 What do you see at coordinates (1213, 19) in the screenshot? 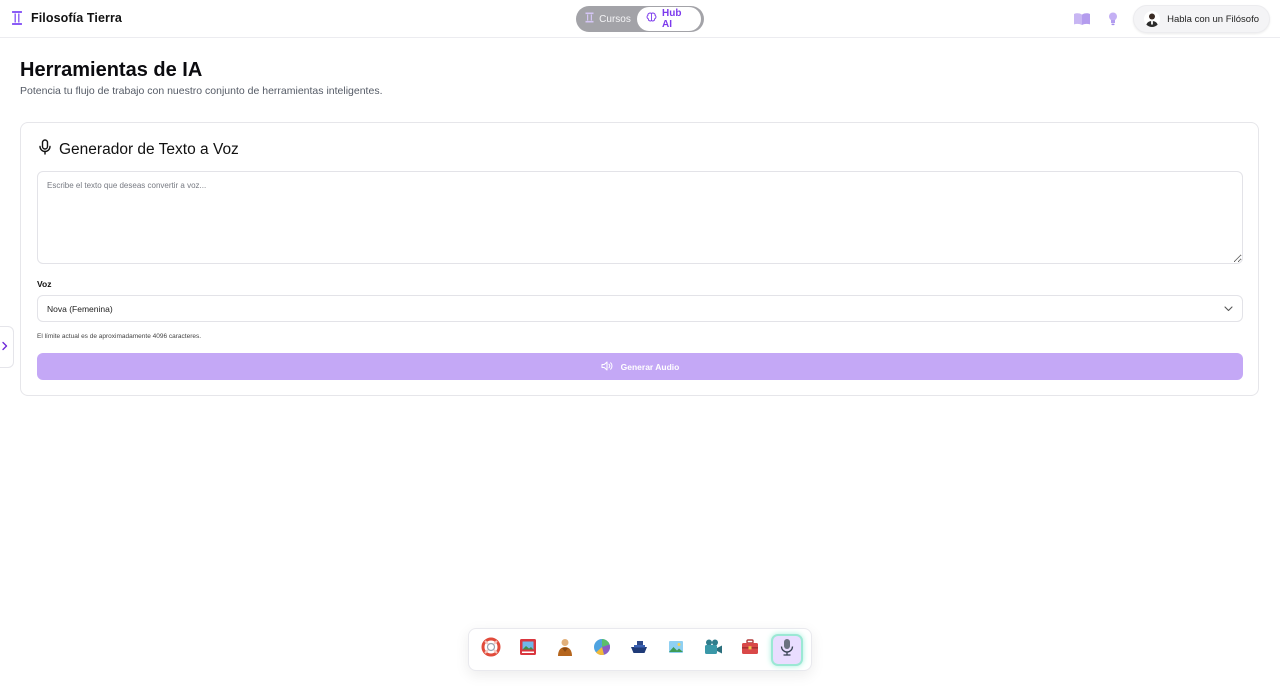
I see `talk-button-label: Habla con un Filósofo` at bounding box center [1213, 19].